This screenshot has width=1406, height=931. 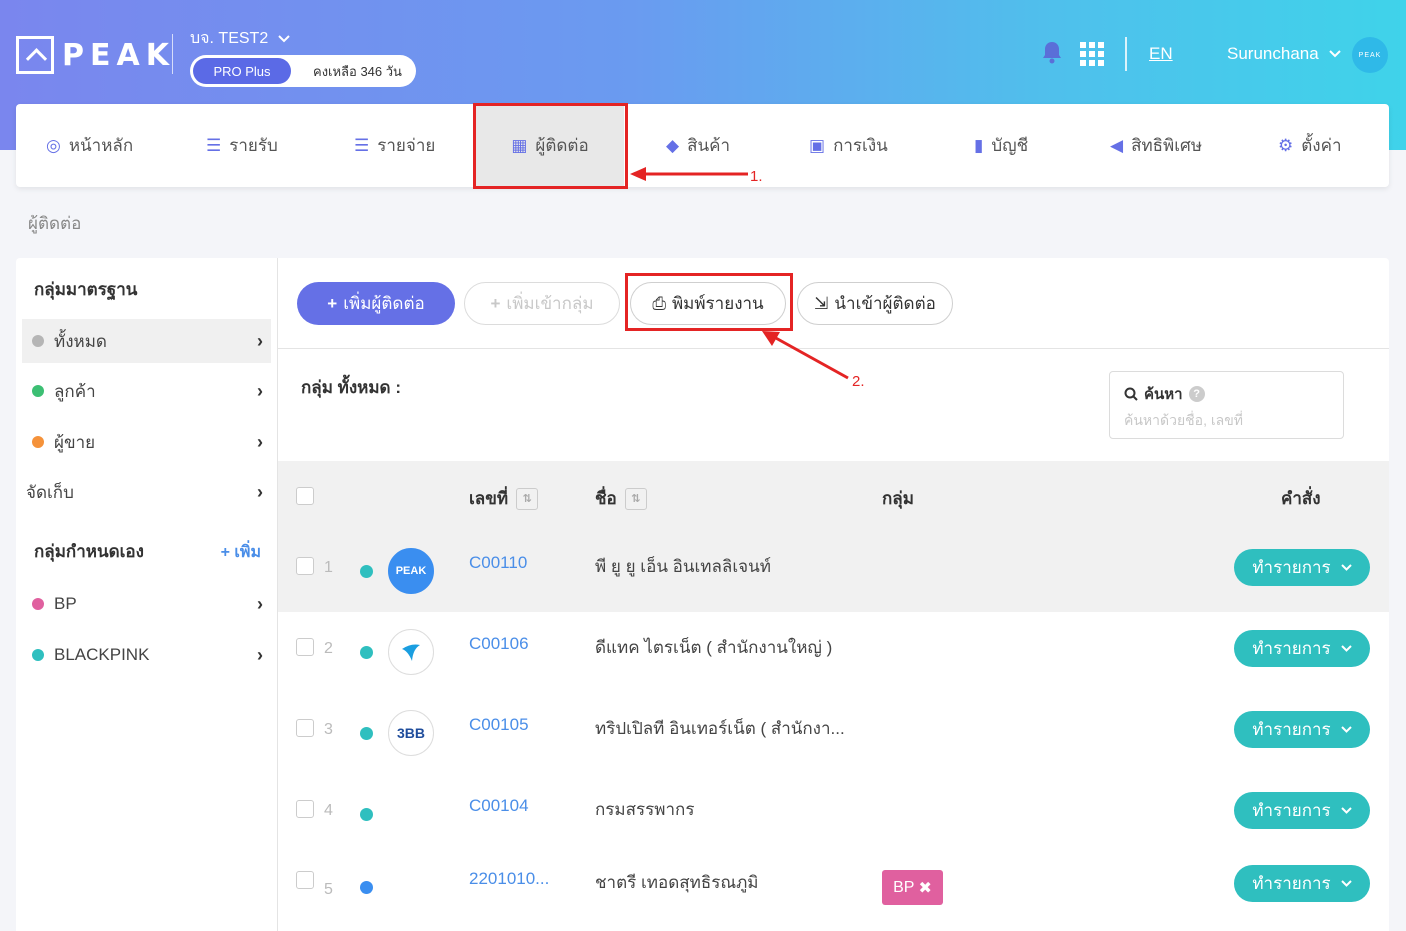 I want to click on add-contact-button: + เพิ่มผู้ติดต่อ, so click(x=376, y=303).